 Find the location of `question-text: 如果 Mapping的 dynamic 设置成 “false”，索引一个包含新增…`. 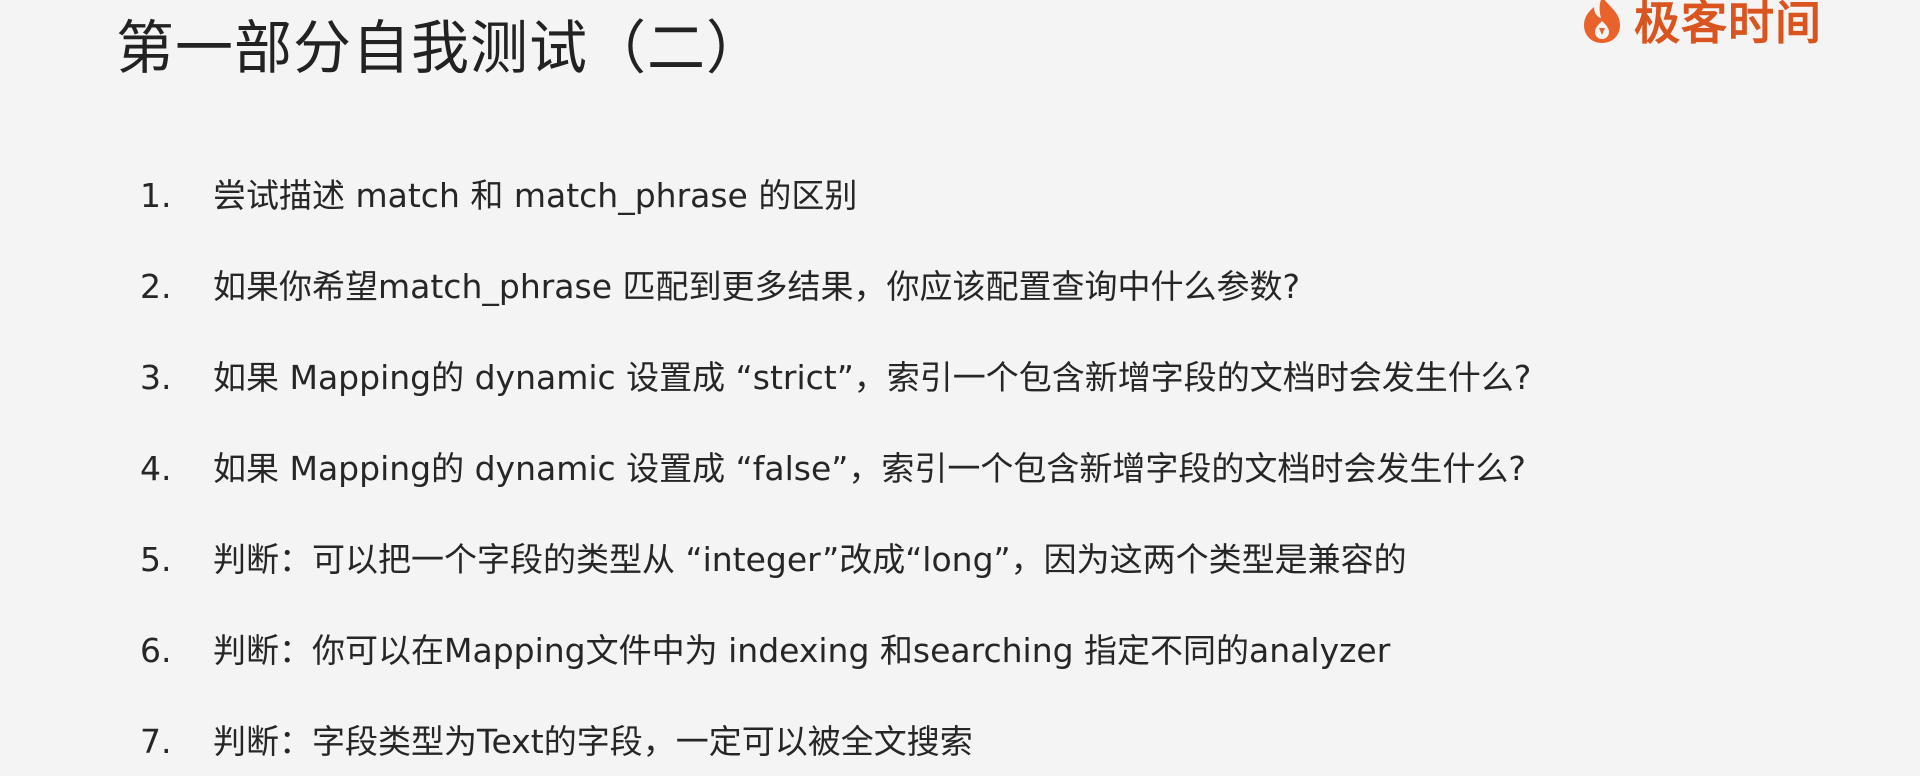

question-text: 如果 Mapping的 dynamic 设置成 “false”，索引一个包含新增… is located at coordinates (869, 468).